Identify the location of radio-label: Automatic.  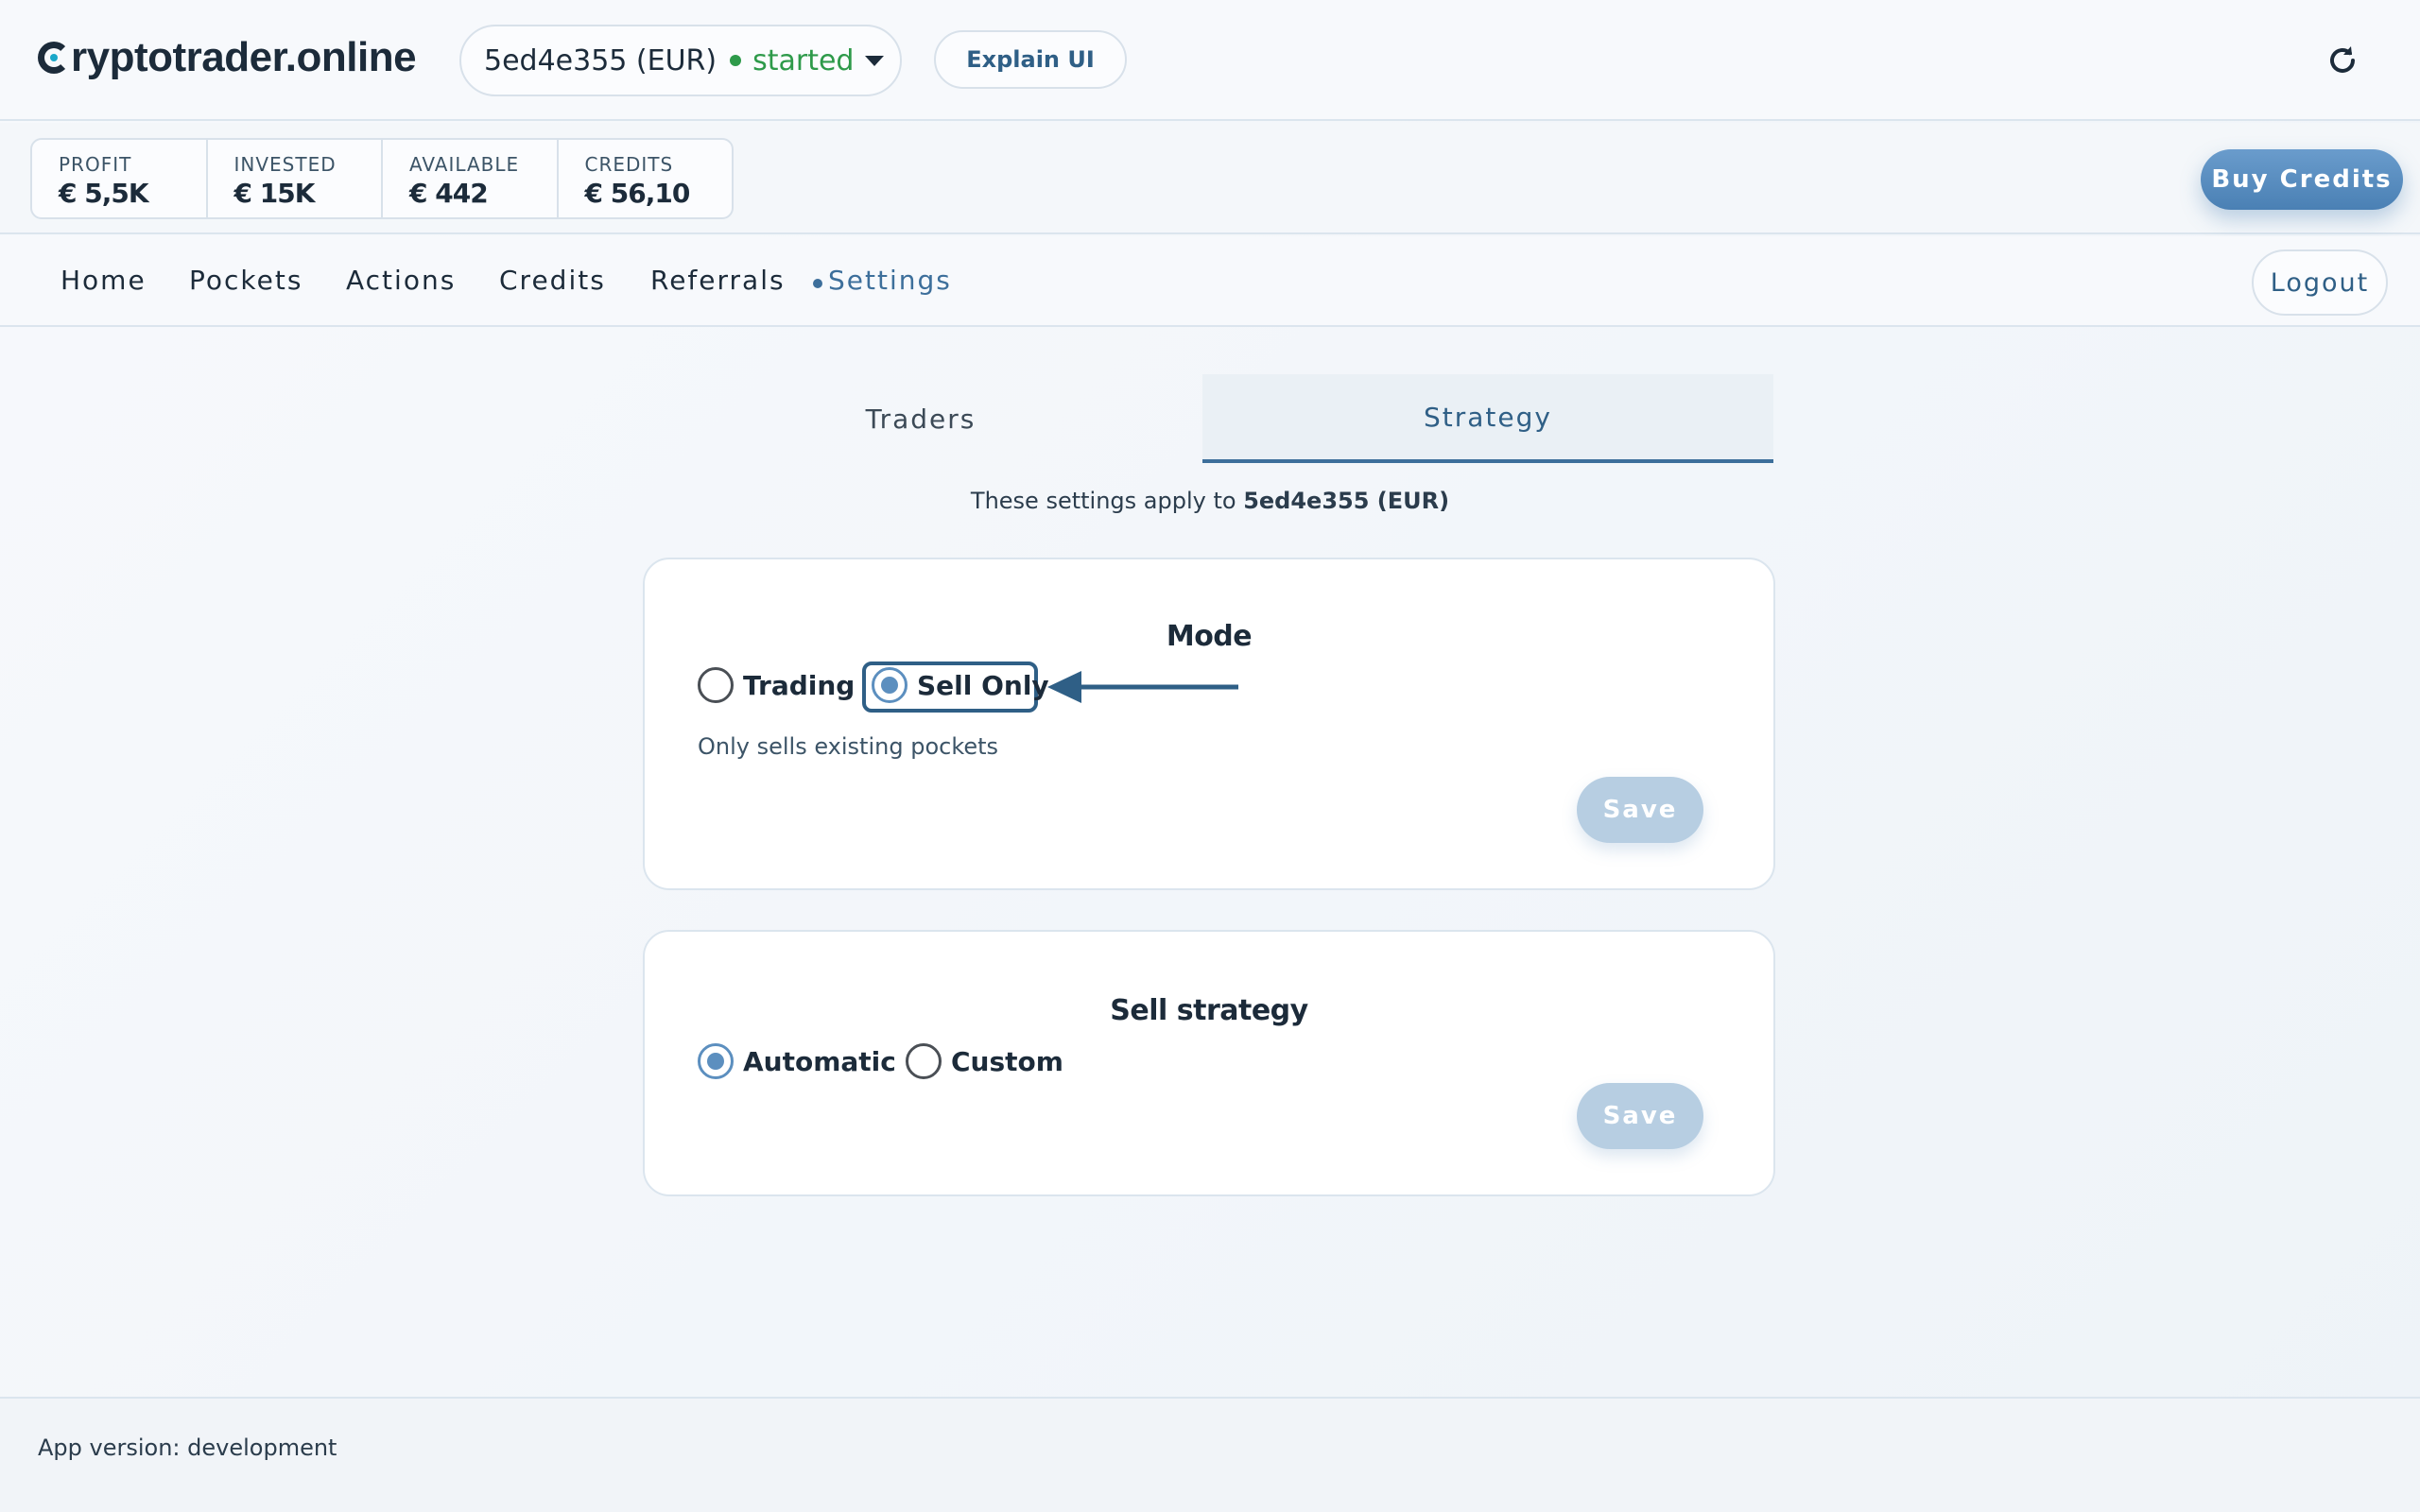
(819, 1061).